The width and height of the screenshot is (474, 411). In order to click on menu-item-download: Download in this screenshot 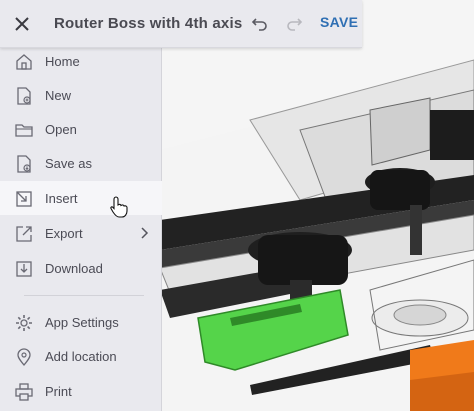, I will do `click(81, 268)`.